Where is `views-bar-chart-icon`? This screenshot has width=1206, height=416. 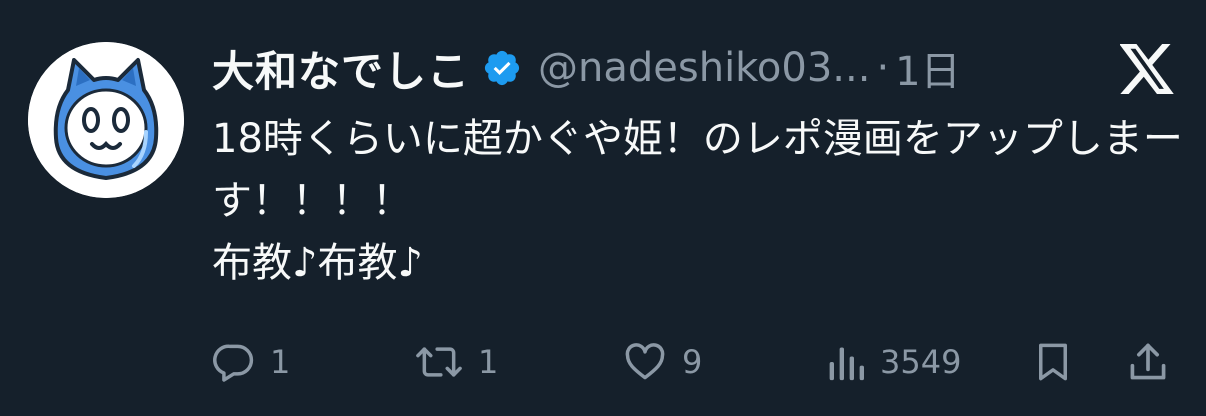 views-bar-chart-icon is located at coordinates (846, 362).